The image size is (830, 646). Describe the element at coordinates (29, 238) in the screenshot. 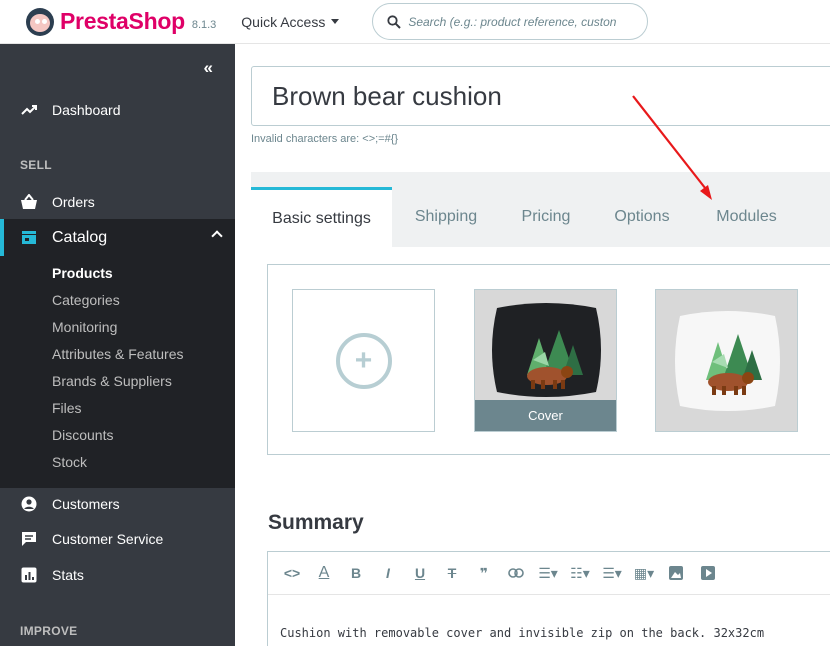

I see `store-icon` at that location.